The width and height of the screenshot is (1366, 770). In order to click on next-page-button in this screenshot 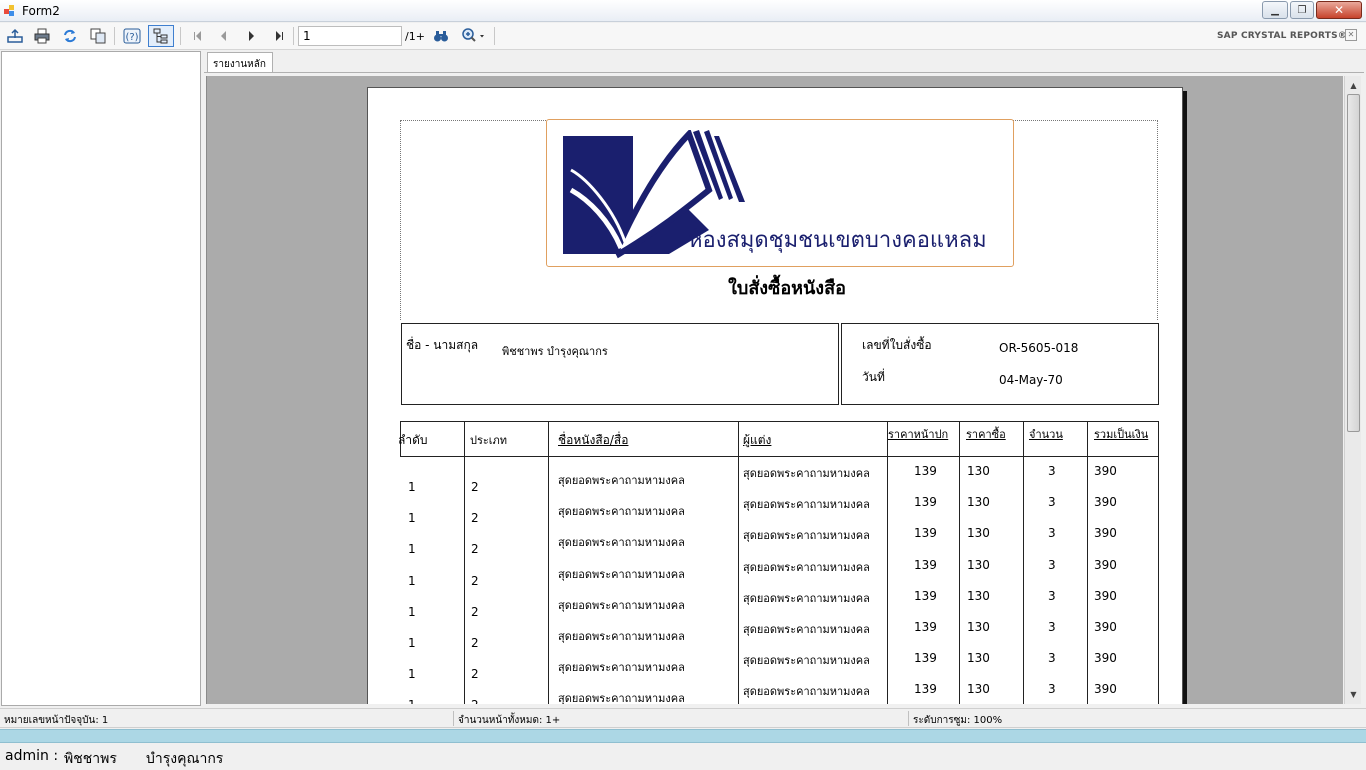, I will do `click(251, 36)`.